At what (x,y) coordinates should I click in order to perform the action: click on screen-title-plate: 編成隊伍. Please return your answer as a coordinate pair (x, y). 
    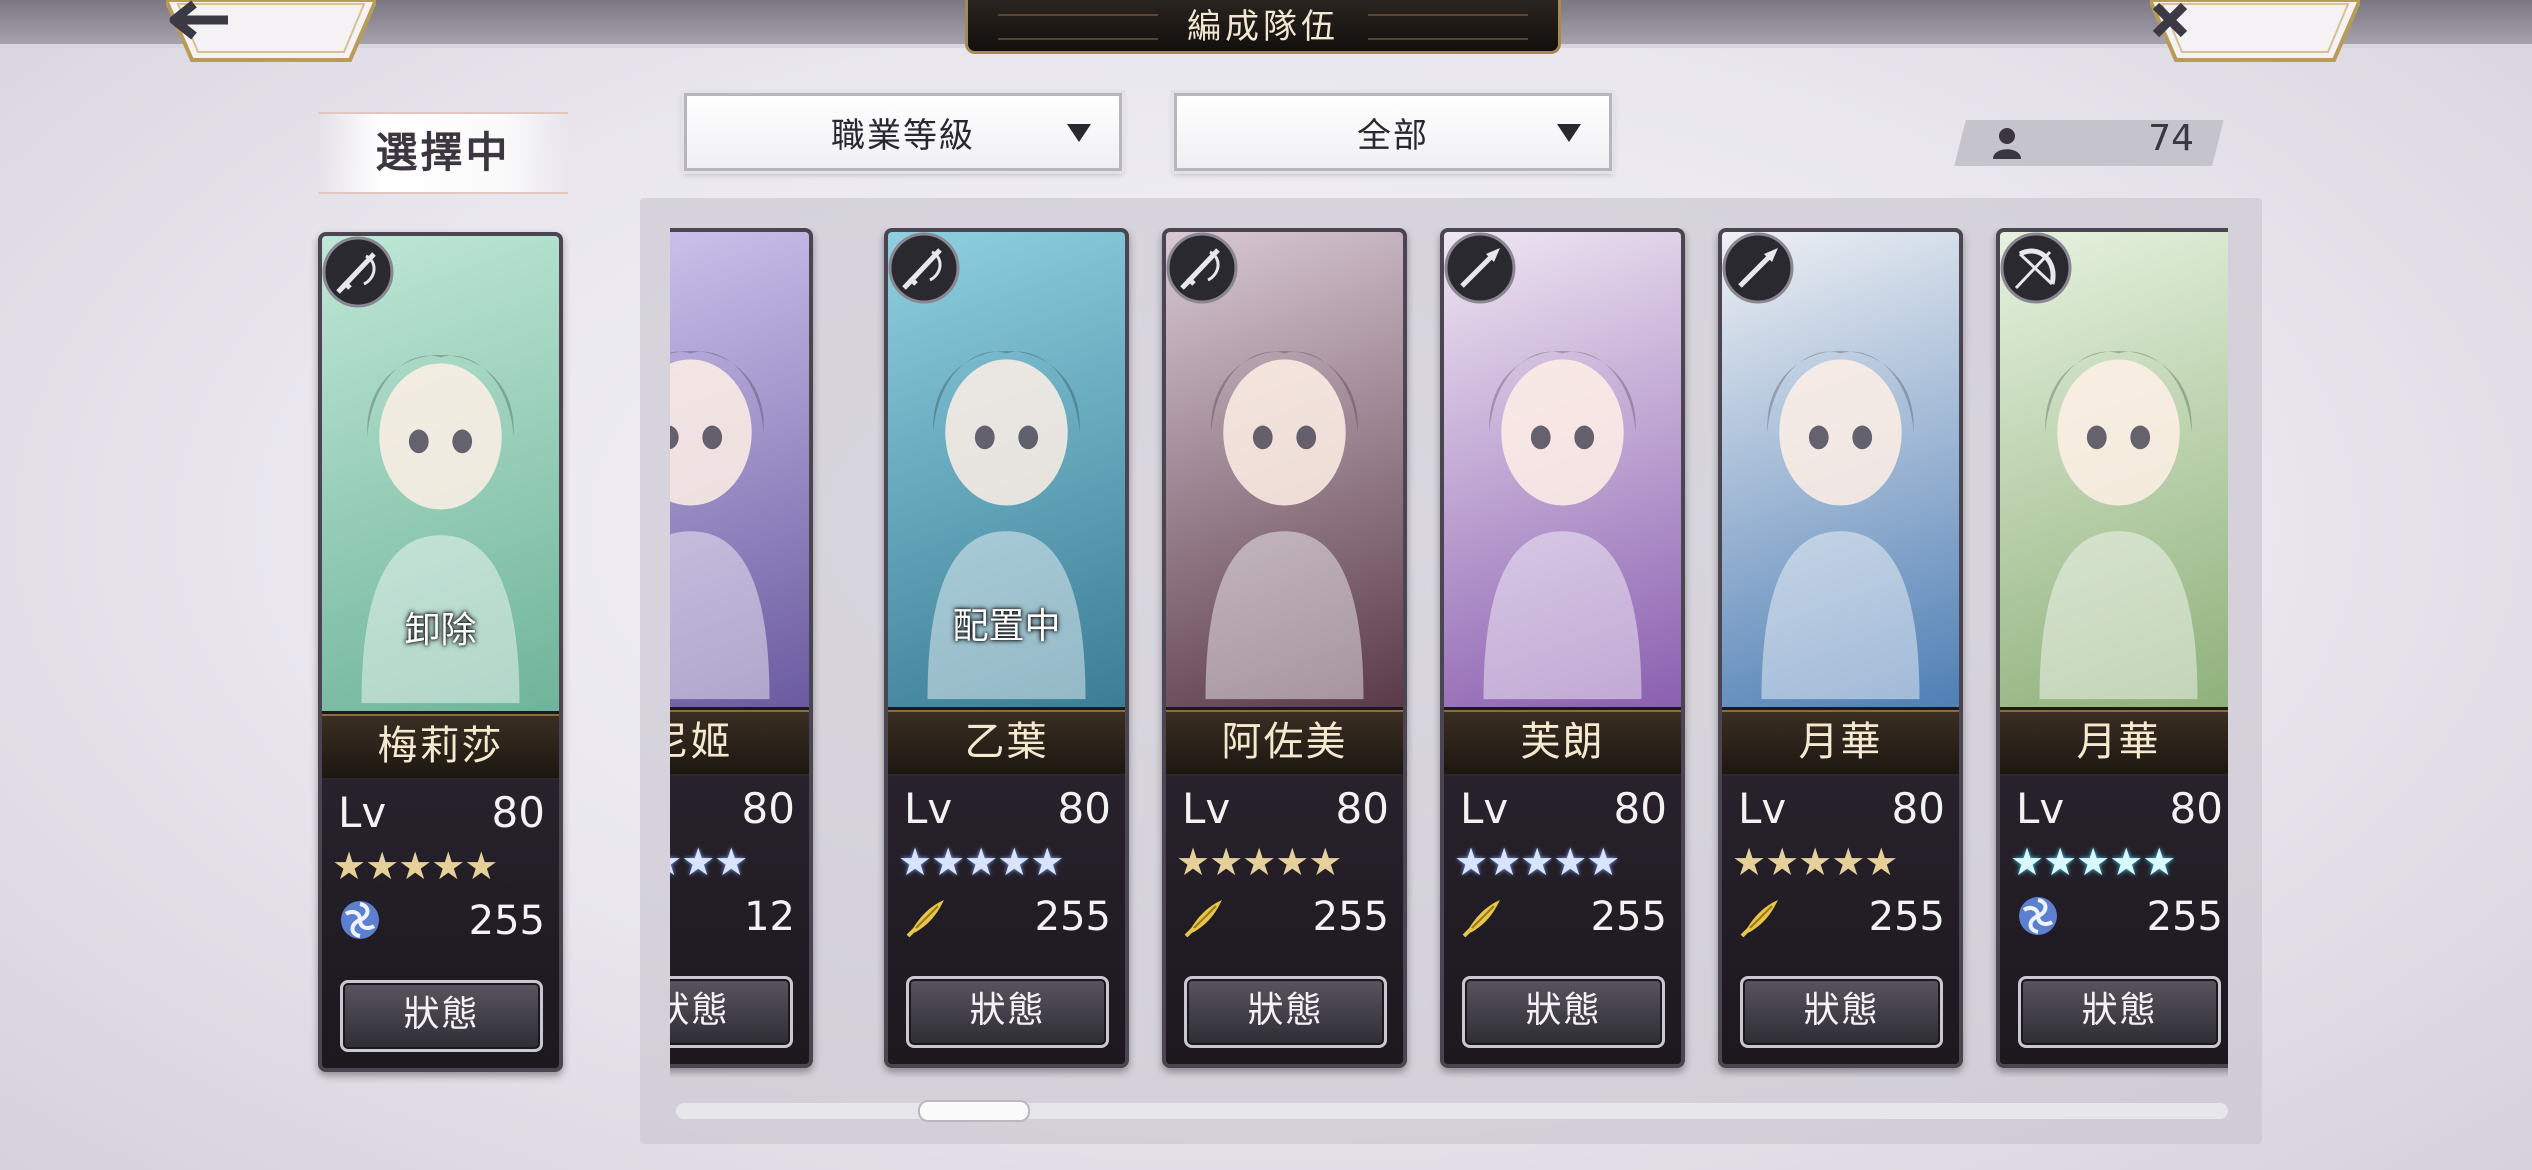
    Looking at the image, I should click on (1263, 27).